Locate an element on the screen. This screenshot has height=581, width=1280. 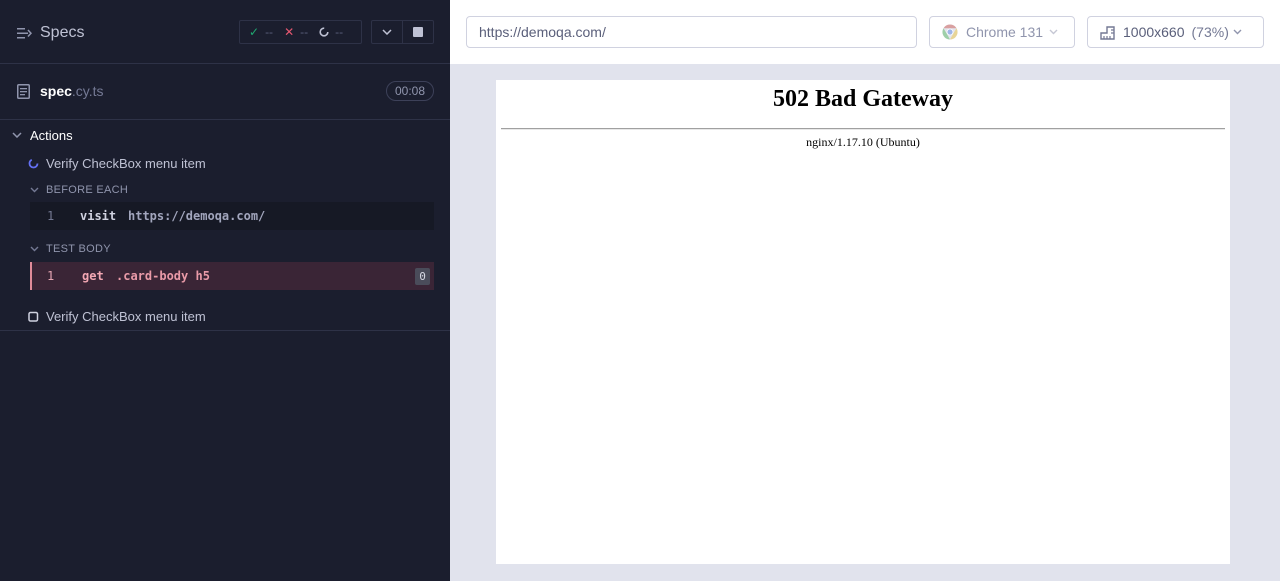
viewport-size: 1000x660 is located at coordinates (1154, 32).